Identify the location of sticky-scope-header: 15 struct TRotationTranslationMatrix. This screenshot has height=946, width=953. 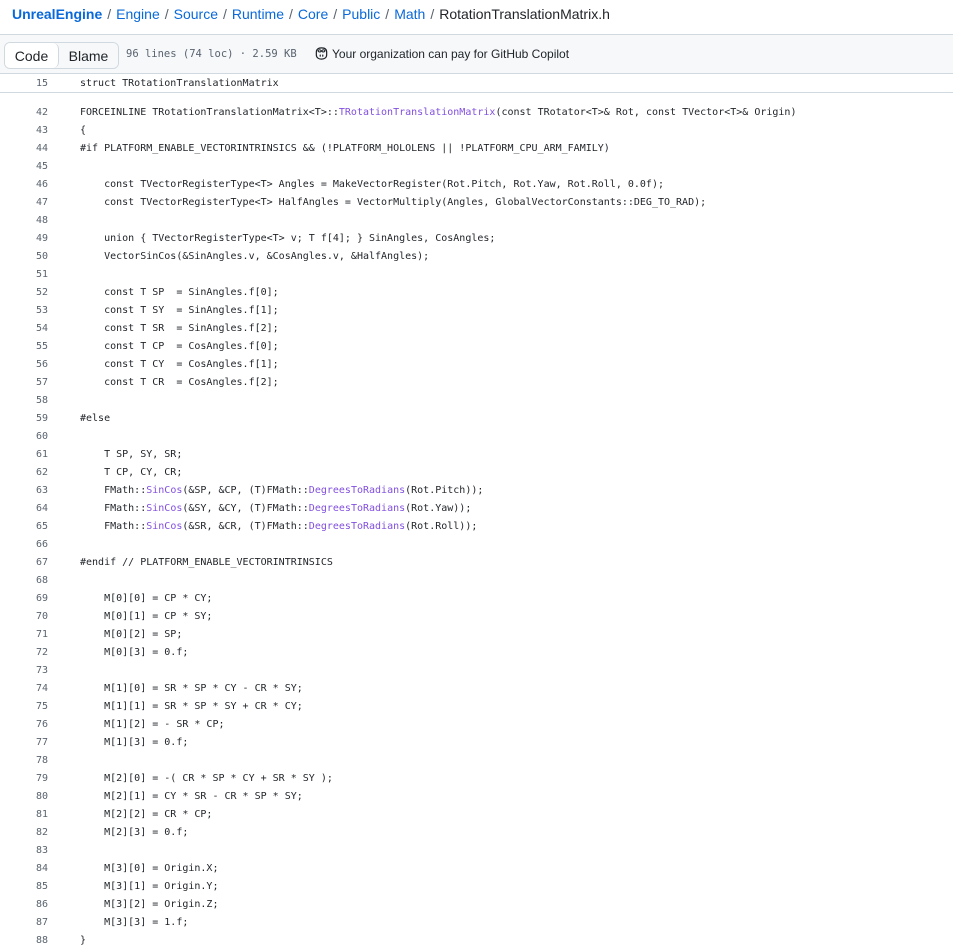
(476, 84).